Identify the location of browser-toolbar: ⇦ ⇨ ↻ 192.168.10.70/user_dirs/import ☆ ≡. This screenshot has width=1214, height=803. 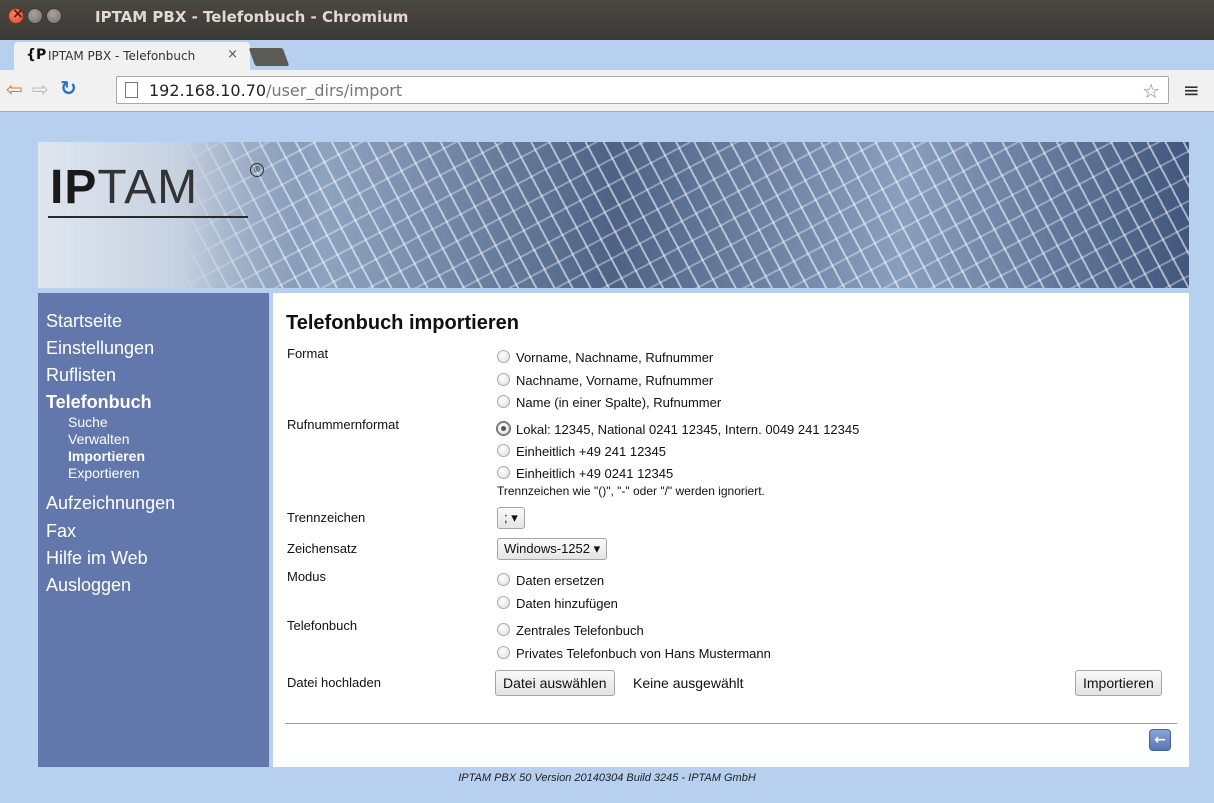
(607, 91).